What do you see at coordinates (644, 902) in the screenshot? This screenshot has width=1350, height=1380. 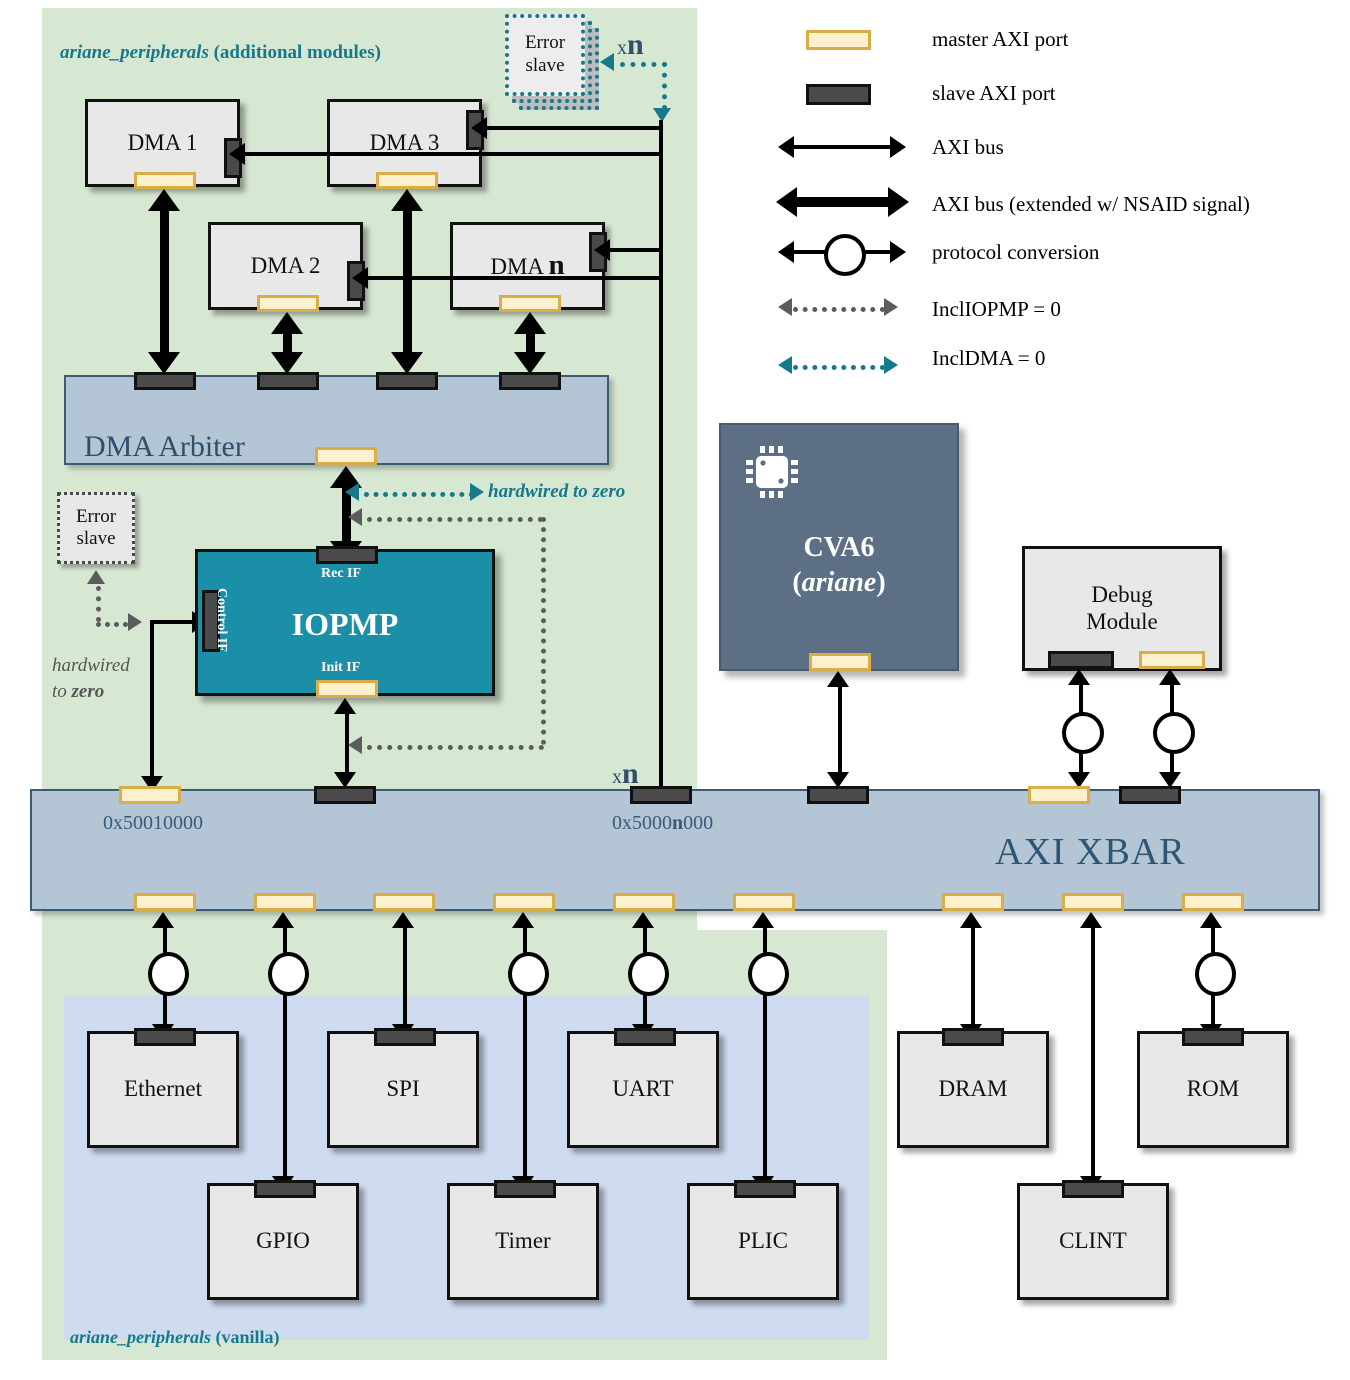 I see `xbar-bottom-port-uart` at bounding box center [644, 902].